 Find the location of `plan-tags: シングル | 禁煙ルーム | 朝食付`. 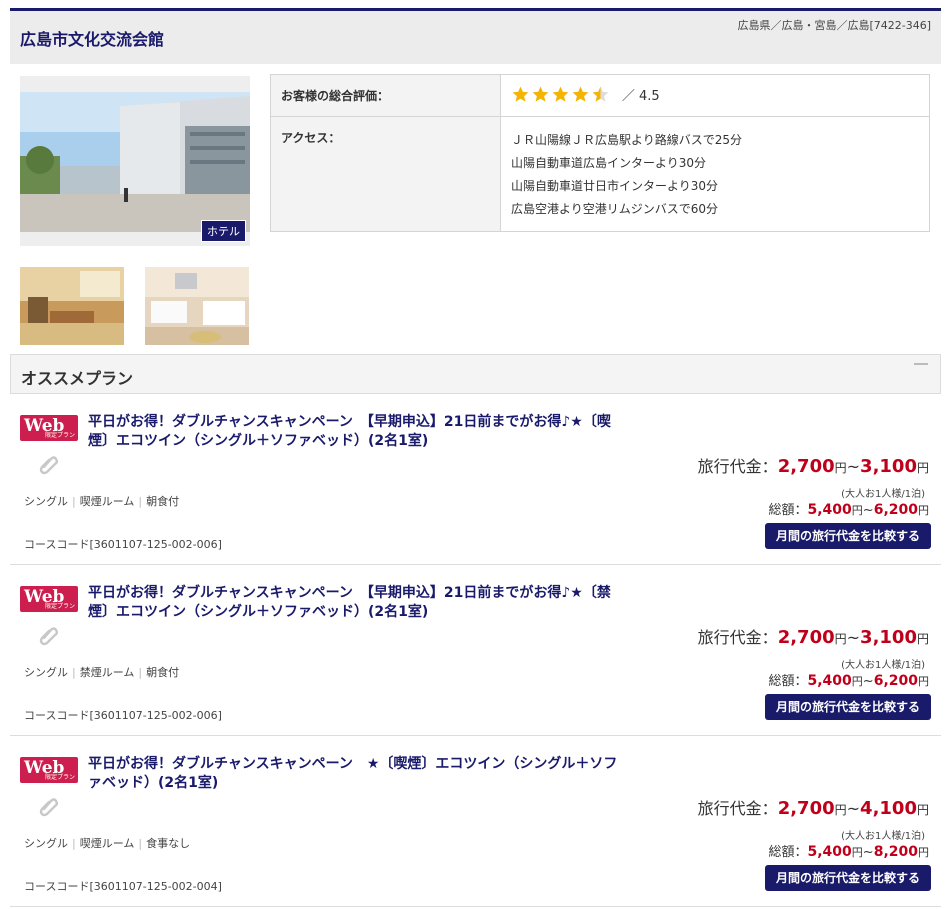

plan-tags: シングル | 禁煙ルーム | 朝食付 is located at coordinates (102, 672).